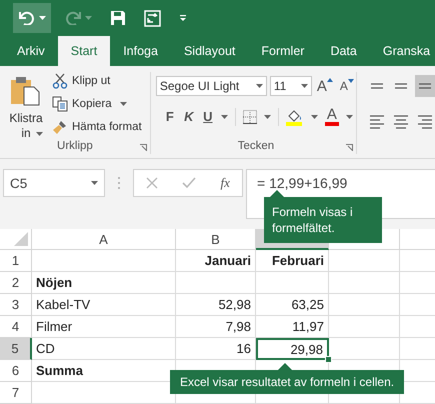 This screenshot has height=404, width=435. Describe the element at coordinates (216, 327) in the screenshot. I see `table-cell: 7,98` at that location.